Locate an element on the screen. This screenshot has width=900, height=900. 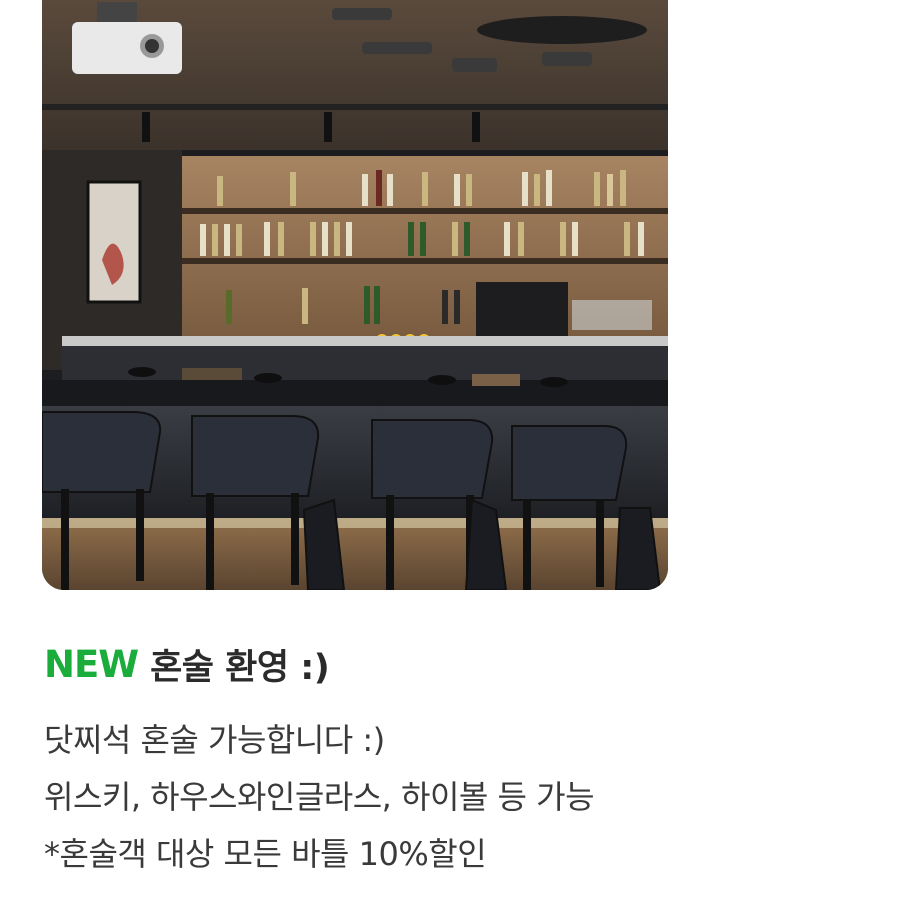
body-line-drinks: 위스키, 하우스와인글라스, 하이볼 등 가능 is located at coordinates (319, 797).